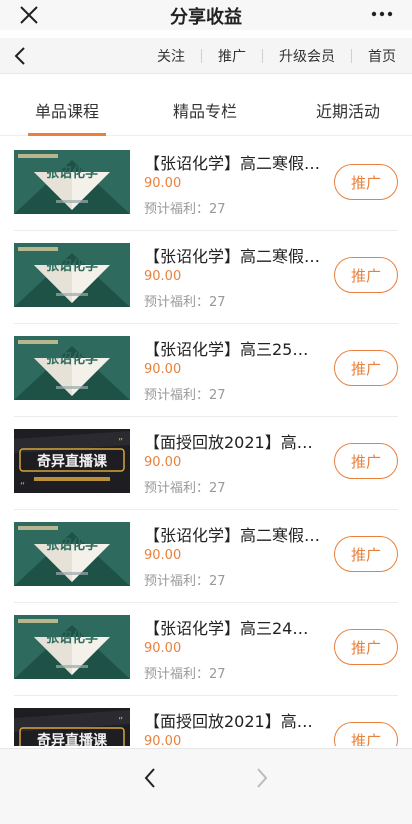  I want to click on tab-bar: 单品课程 精品专栏 近期活动, so click(206, 110).